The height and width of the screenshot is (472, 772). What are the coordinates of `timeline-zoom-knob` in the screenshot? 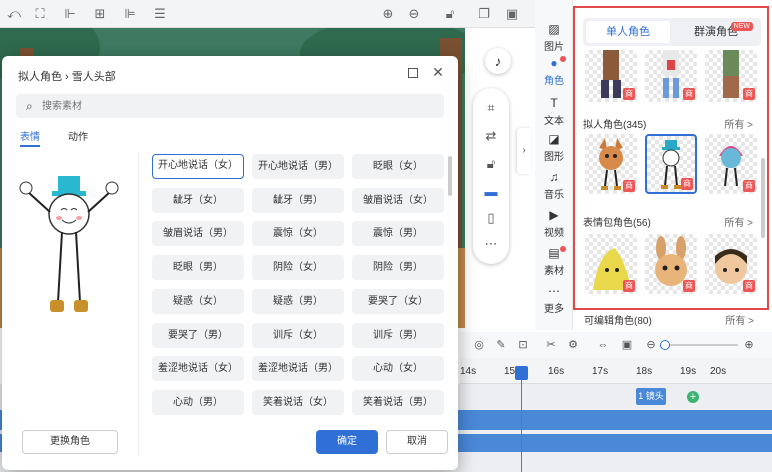 It's located at (665, 345).